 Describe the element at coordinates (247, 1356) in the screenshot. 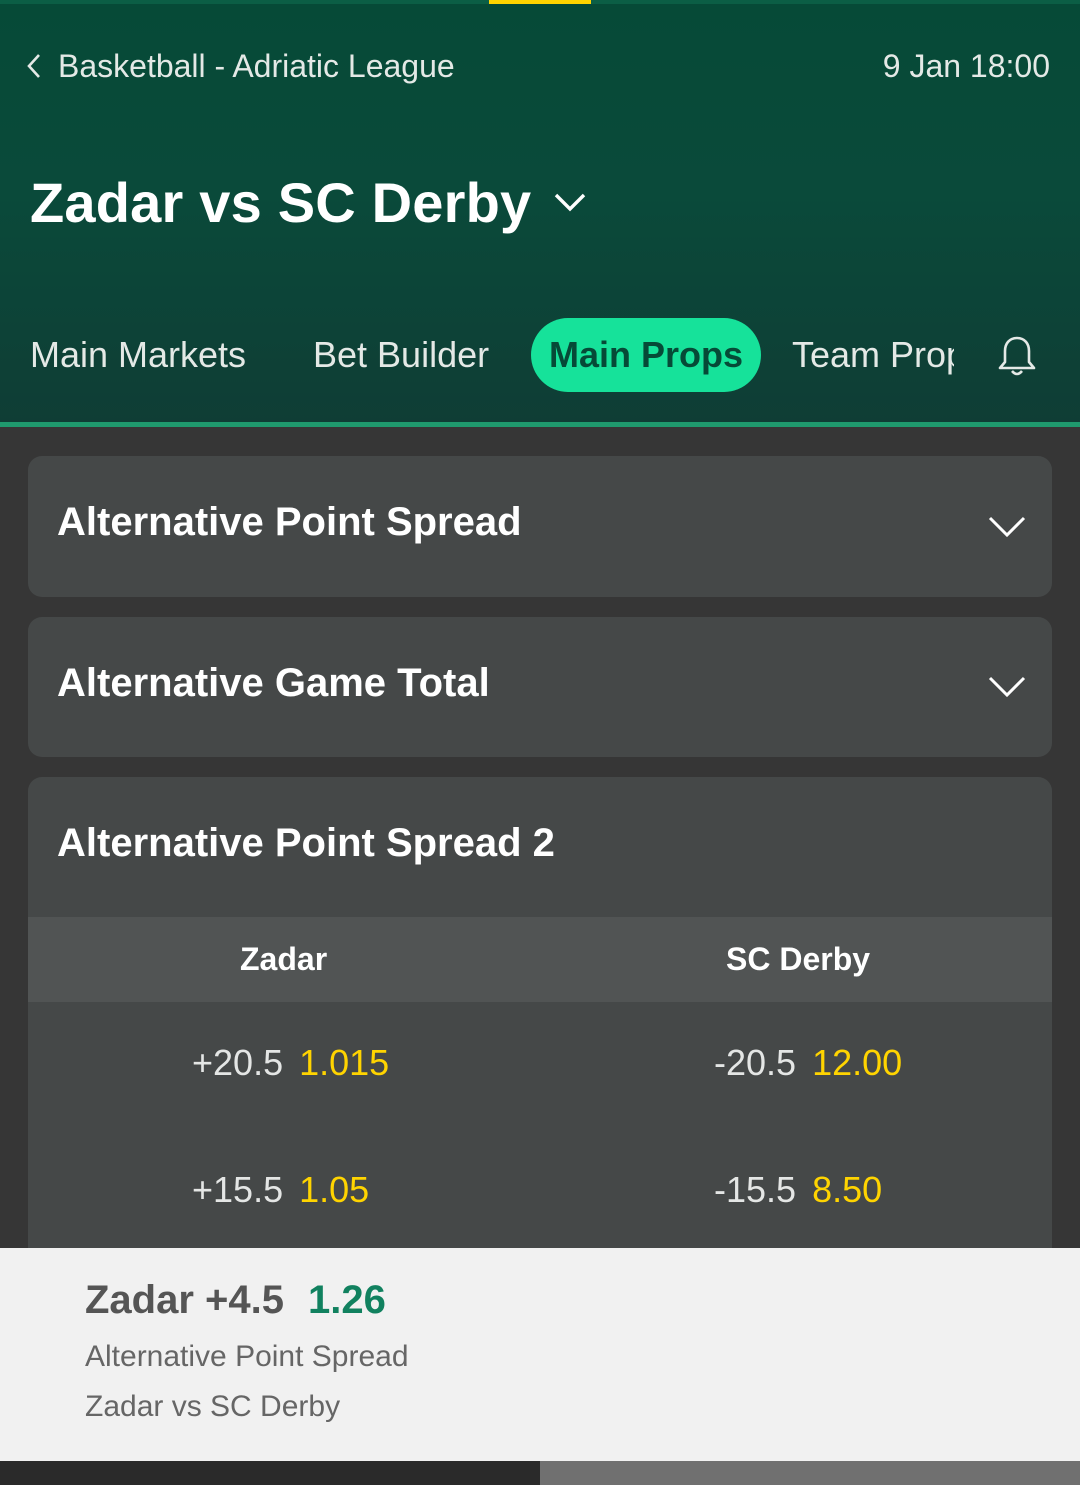

I see `bet-slip-market: Alternative Point Spread` at that location.